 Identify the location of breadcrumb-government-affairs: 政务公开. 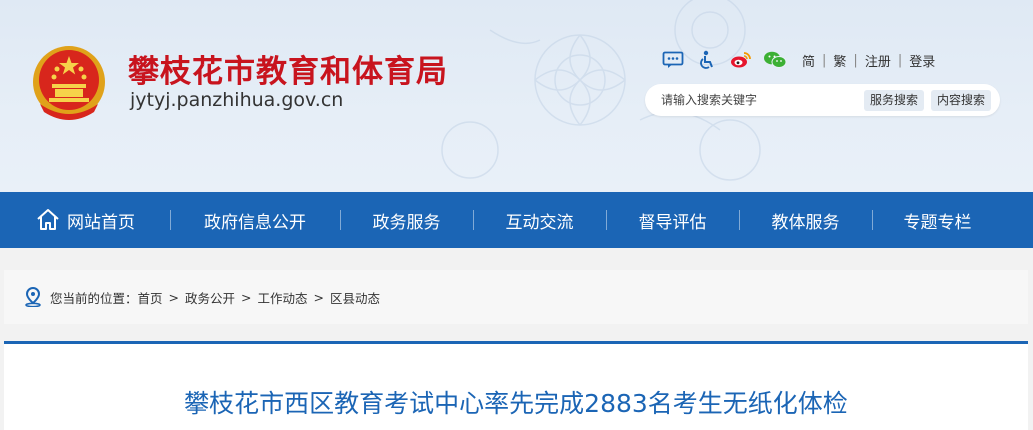
(210, 297).